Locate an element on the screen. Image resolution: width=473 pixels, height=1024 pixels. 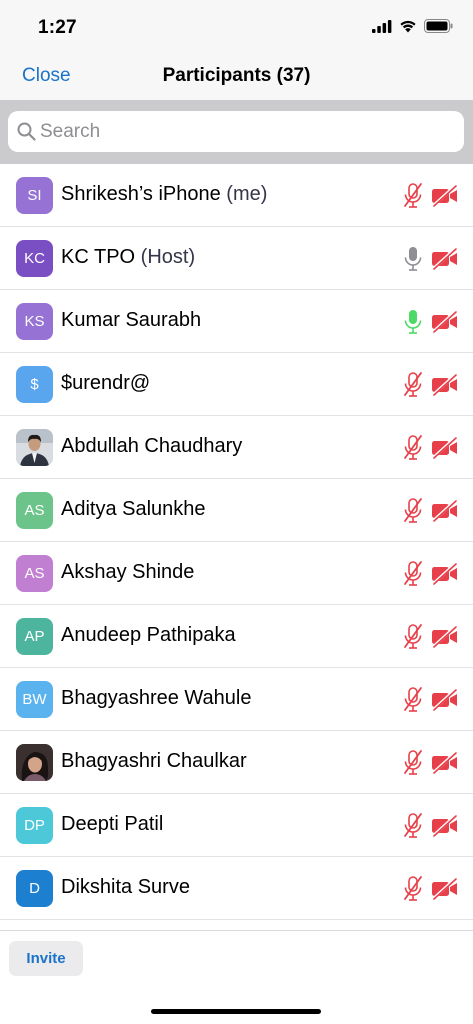
invite-button: Invite is located at coordinates (46, 958).